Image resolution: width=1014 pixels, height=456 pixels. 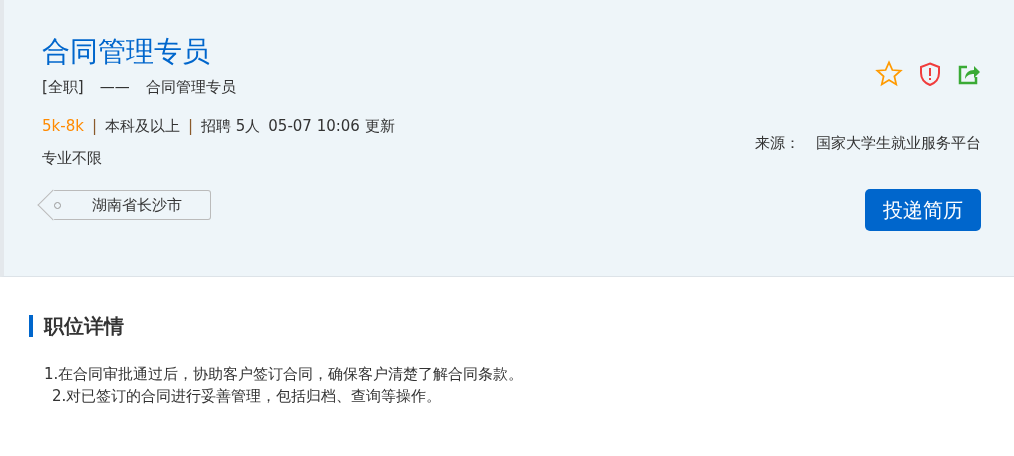 I want to click on warning-shield-icon, so click(x=930, y=74).